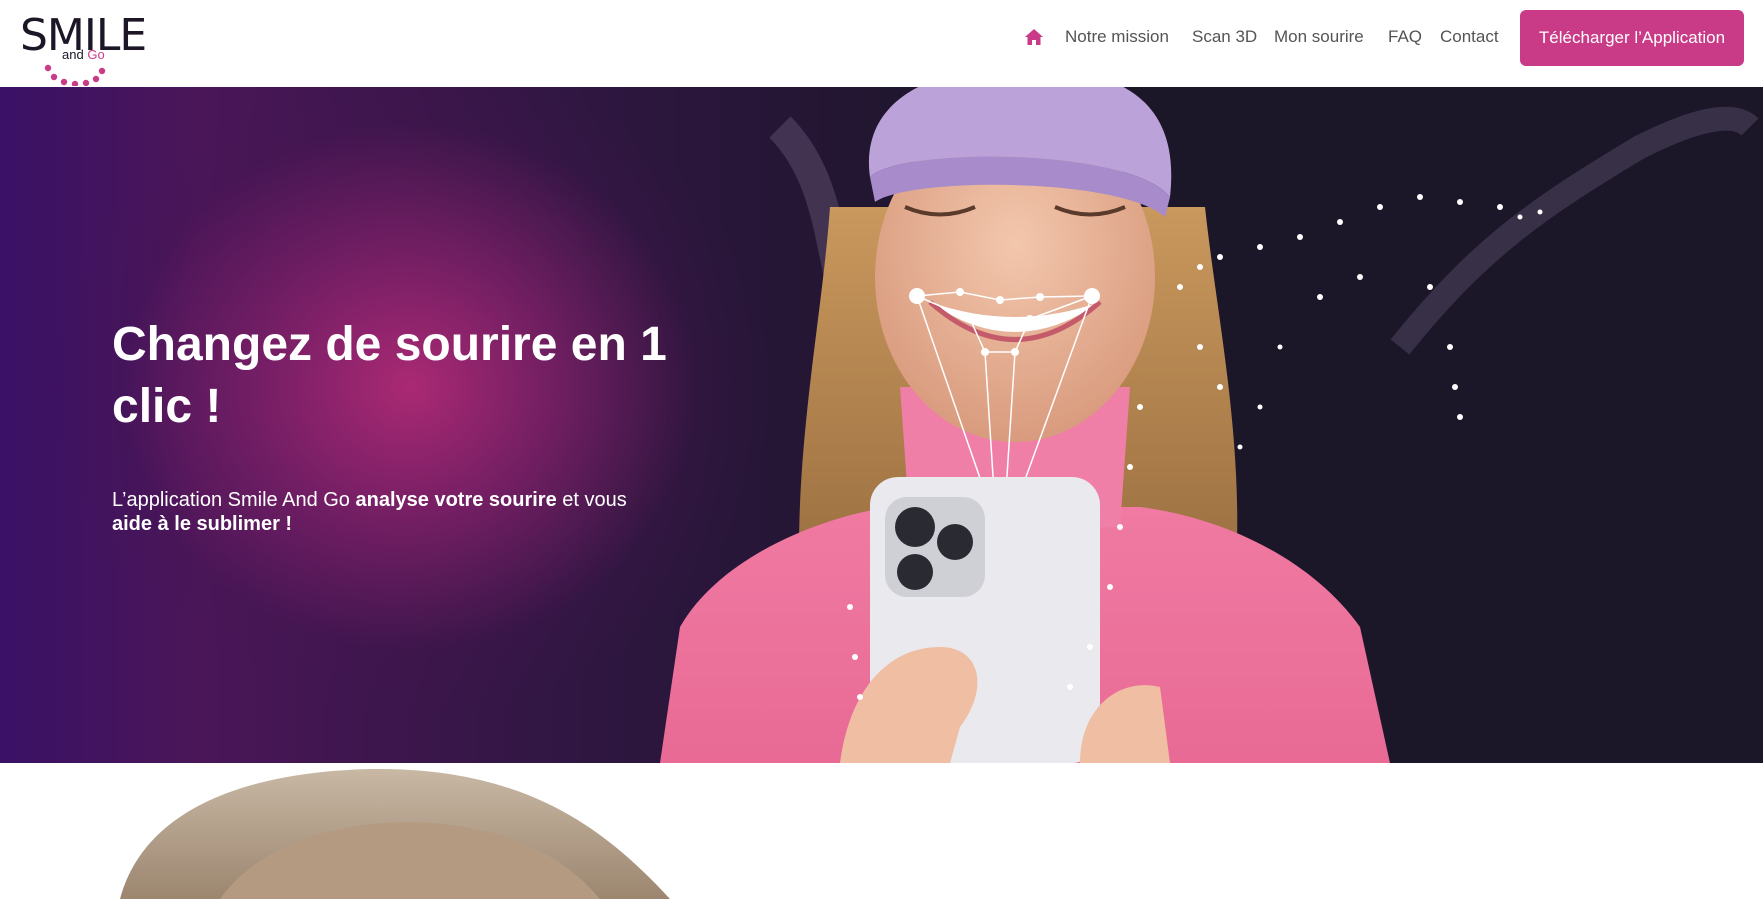  What do you see at coordinates (96, 54) in the screenshot?
I see `logo-tagline-go: Go` at bounding box center [96, 54].